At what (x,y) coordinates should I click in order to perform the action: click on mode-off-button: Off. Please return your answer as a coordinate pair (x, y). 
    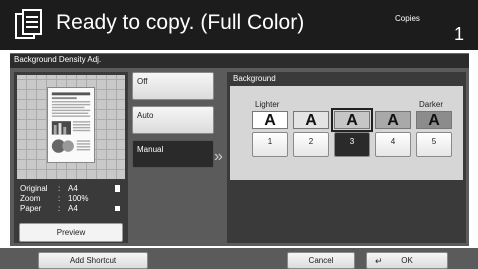
    Looking at the image, I should click on (173, 86).